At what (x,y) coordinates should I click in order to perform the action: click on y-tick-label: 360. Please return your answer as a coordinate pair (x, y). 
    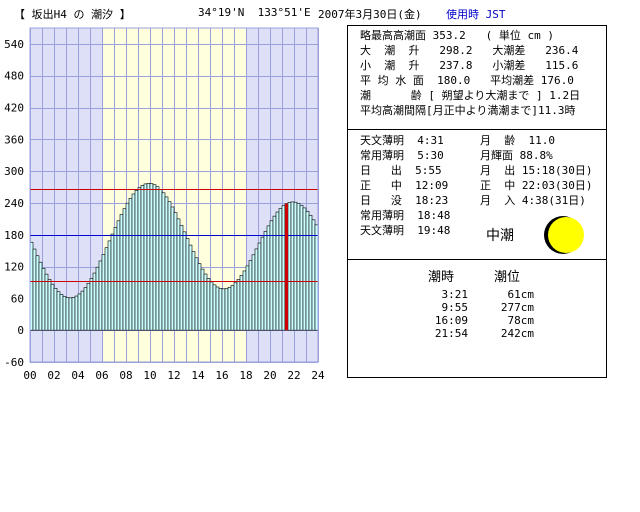
    Looking at the image, I should click on (14, 139).